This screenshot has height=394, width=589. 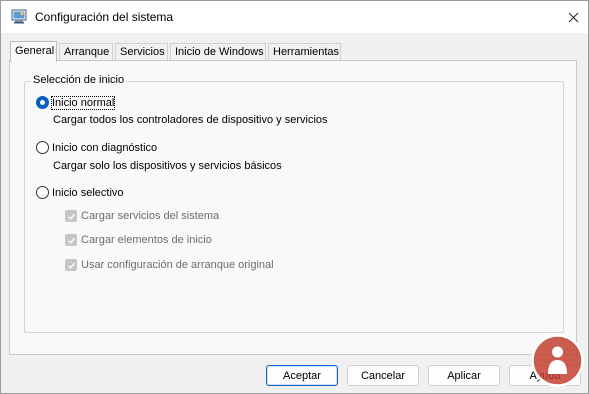 I want to click on checkbox-use-original-boot-config: Usar configuración de arranque original, so click(x=169, y=265).